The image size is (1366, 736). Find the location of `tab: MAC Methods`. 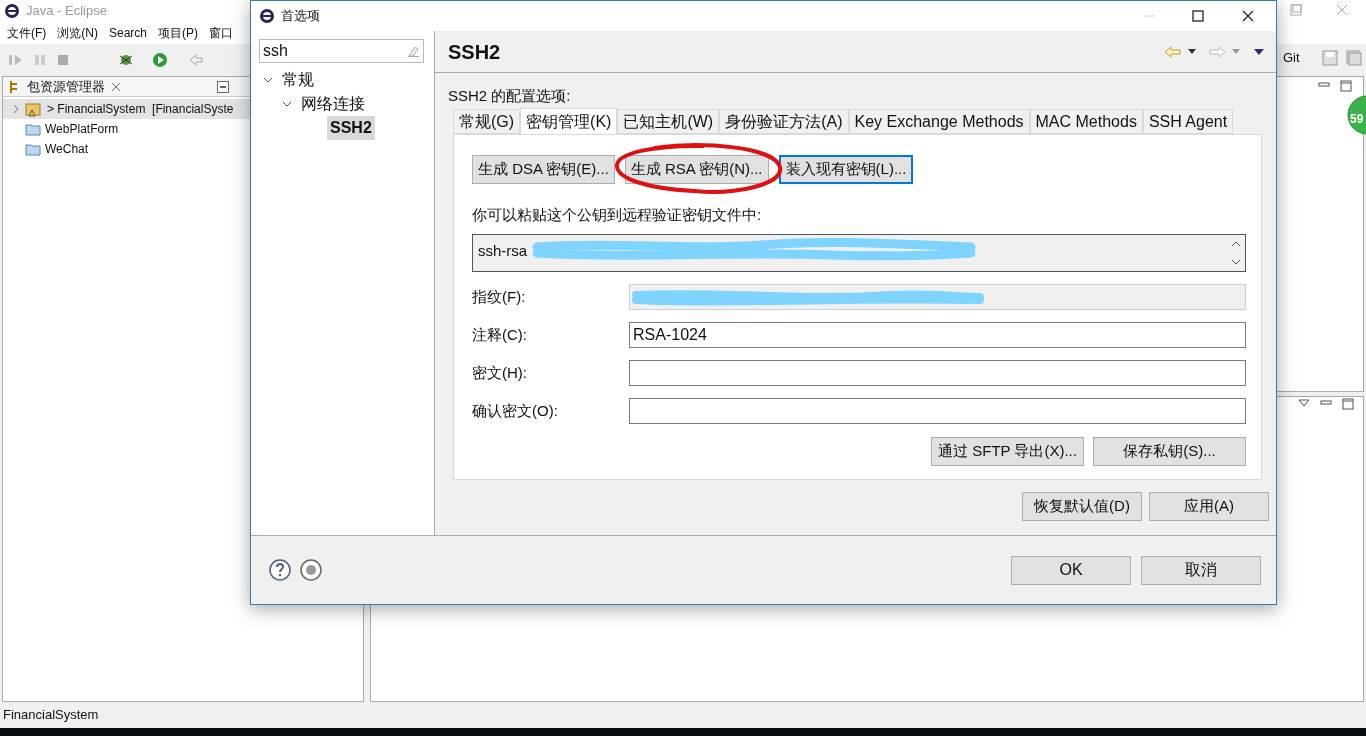

tab: MAC Methods is located at coordinates (1086, 121).